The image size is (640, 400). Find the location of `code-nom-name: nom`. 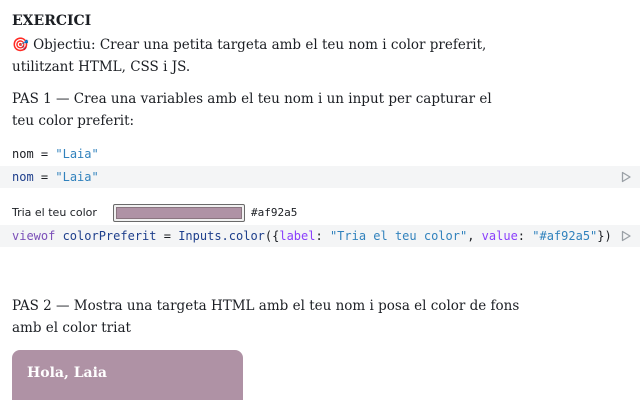

code-nom-name: nom is located at coordinates (23, 177).